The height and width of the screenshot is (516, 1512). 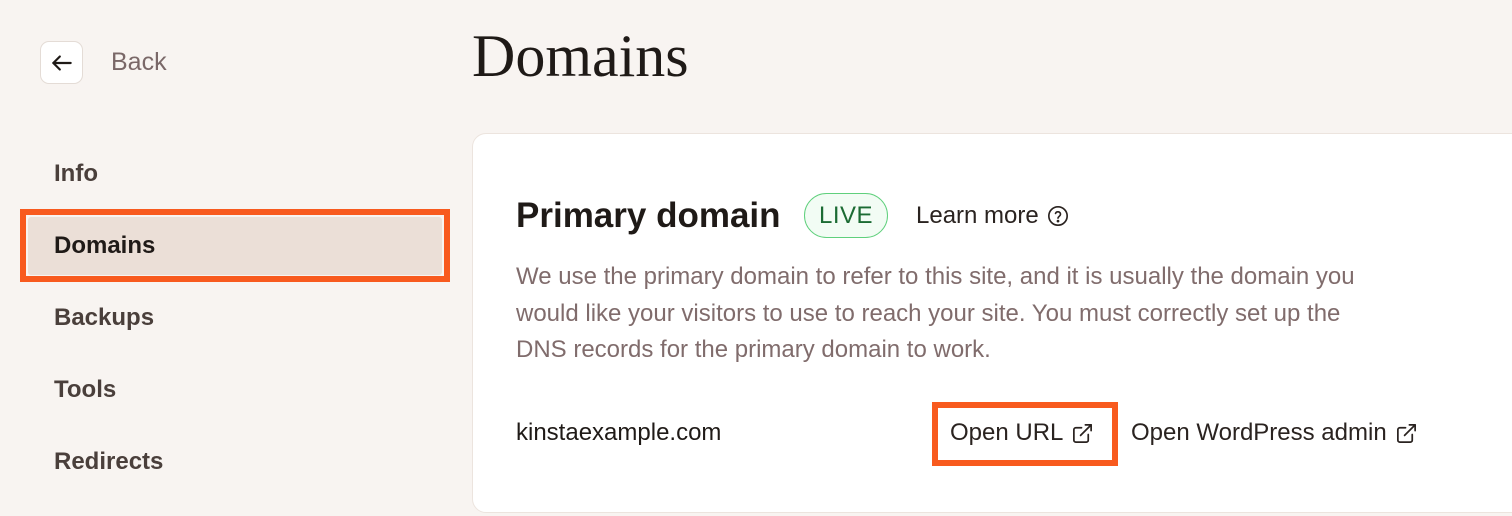 I want to click on open-wordpress-admin-link: Open WordPress admin, so click(x=1274, y=433).